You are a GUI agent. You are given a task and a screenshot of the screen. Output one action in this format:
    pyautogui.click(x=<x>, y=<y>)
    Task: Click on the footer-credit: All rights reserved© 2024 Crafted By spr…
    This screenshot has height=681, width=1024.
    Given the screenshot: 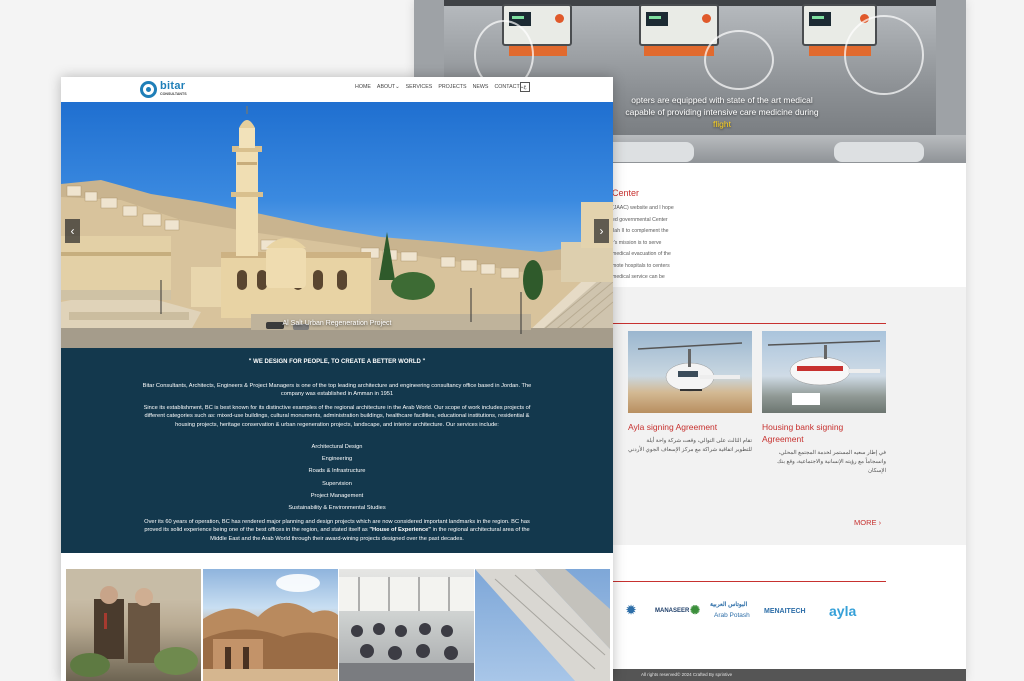 What is the action you would take?
    pyautogui.click(x=687, y=674)
    